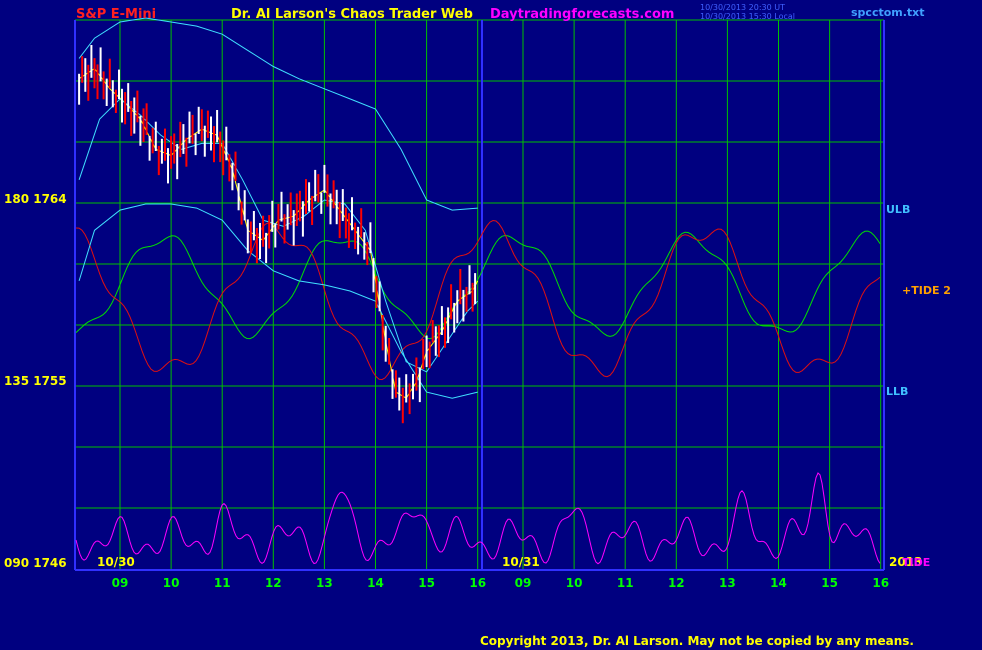 The width and height of the screenshot is (982, 650). Describe the element at coordinates (582, 14) in the screenshot. I see `site-label: Daytradingforecasts.com` at that location.